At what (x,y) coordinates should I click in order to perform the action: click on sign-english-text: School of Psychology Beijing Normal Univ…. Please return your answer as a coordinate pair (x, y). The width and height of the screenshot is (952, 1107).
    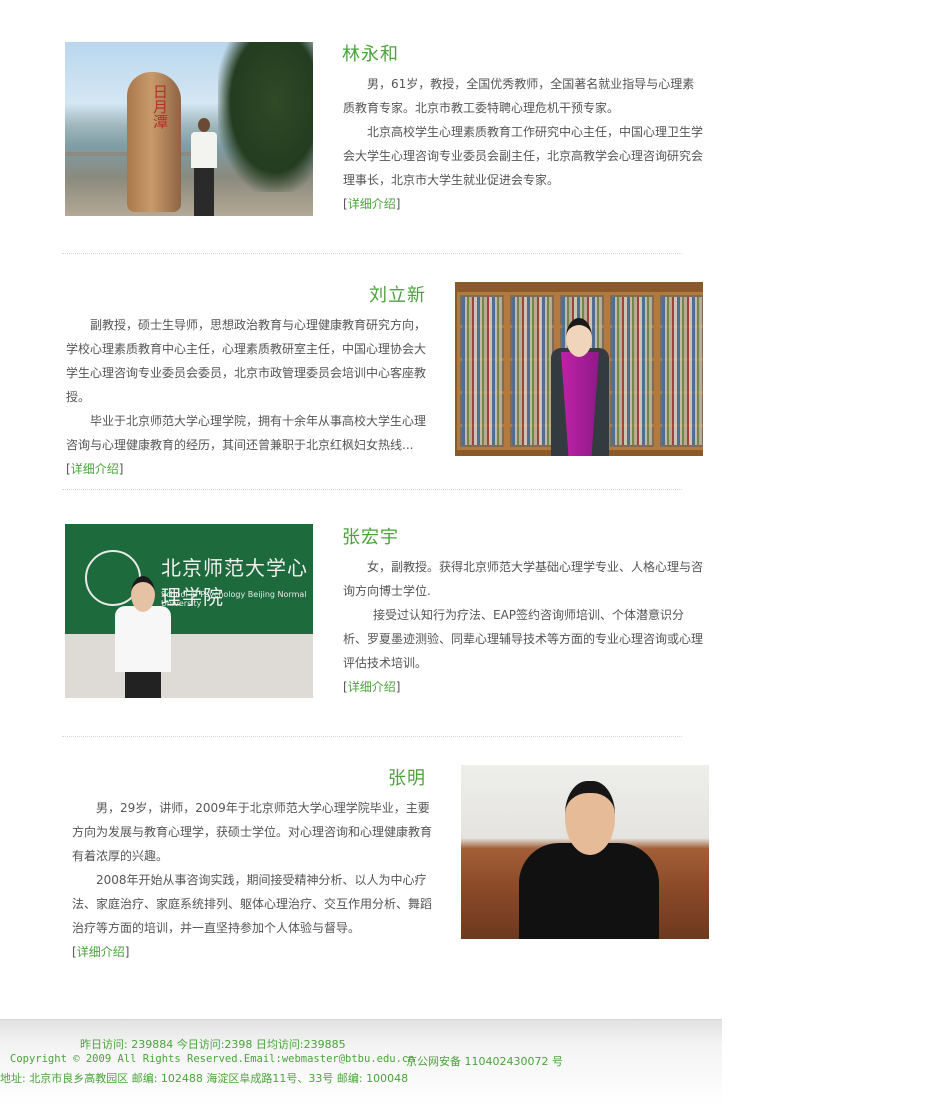
    Looking at the image, I should click on (234, 599).